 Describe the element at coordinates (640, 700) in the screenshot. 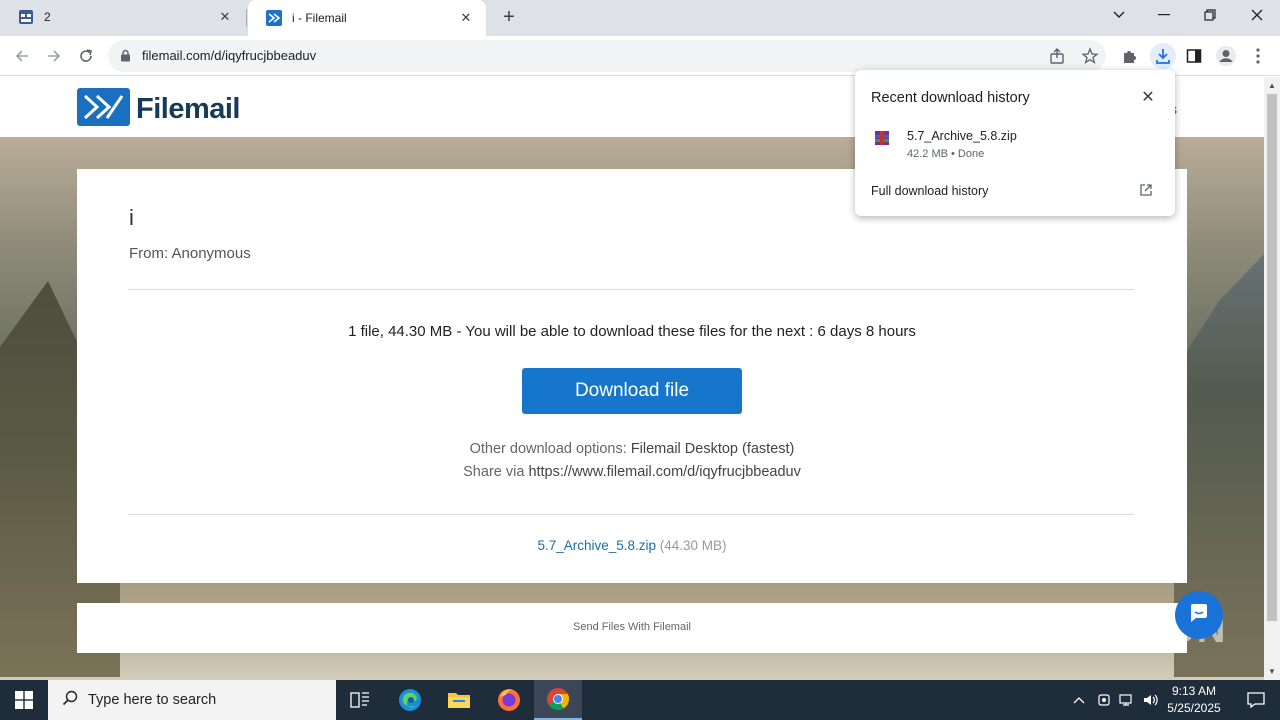

I see `windows-taskbar: Type here to search 9:13 AM 5/25/2025` at that location.